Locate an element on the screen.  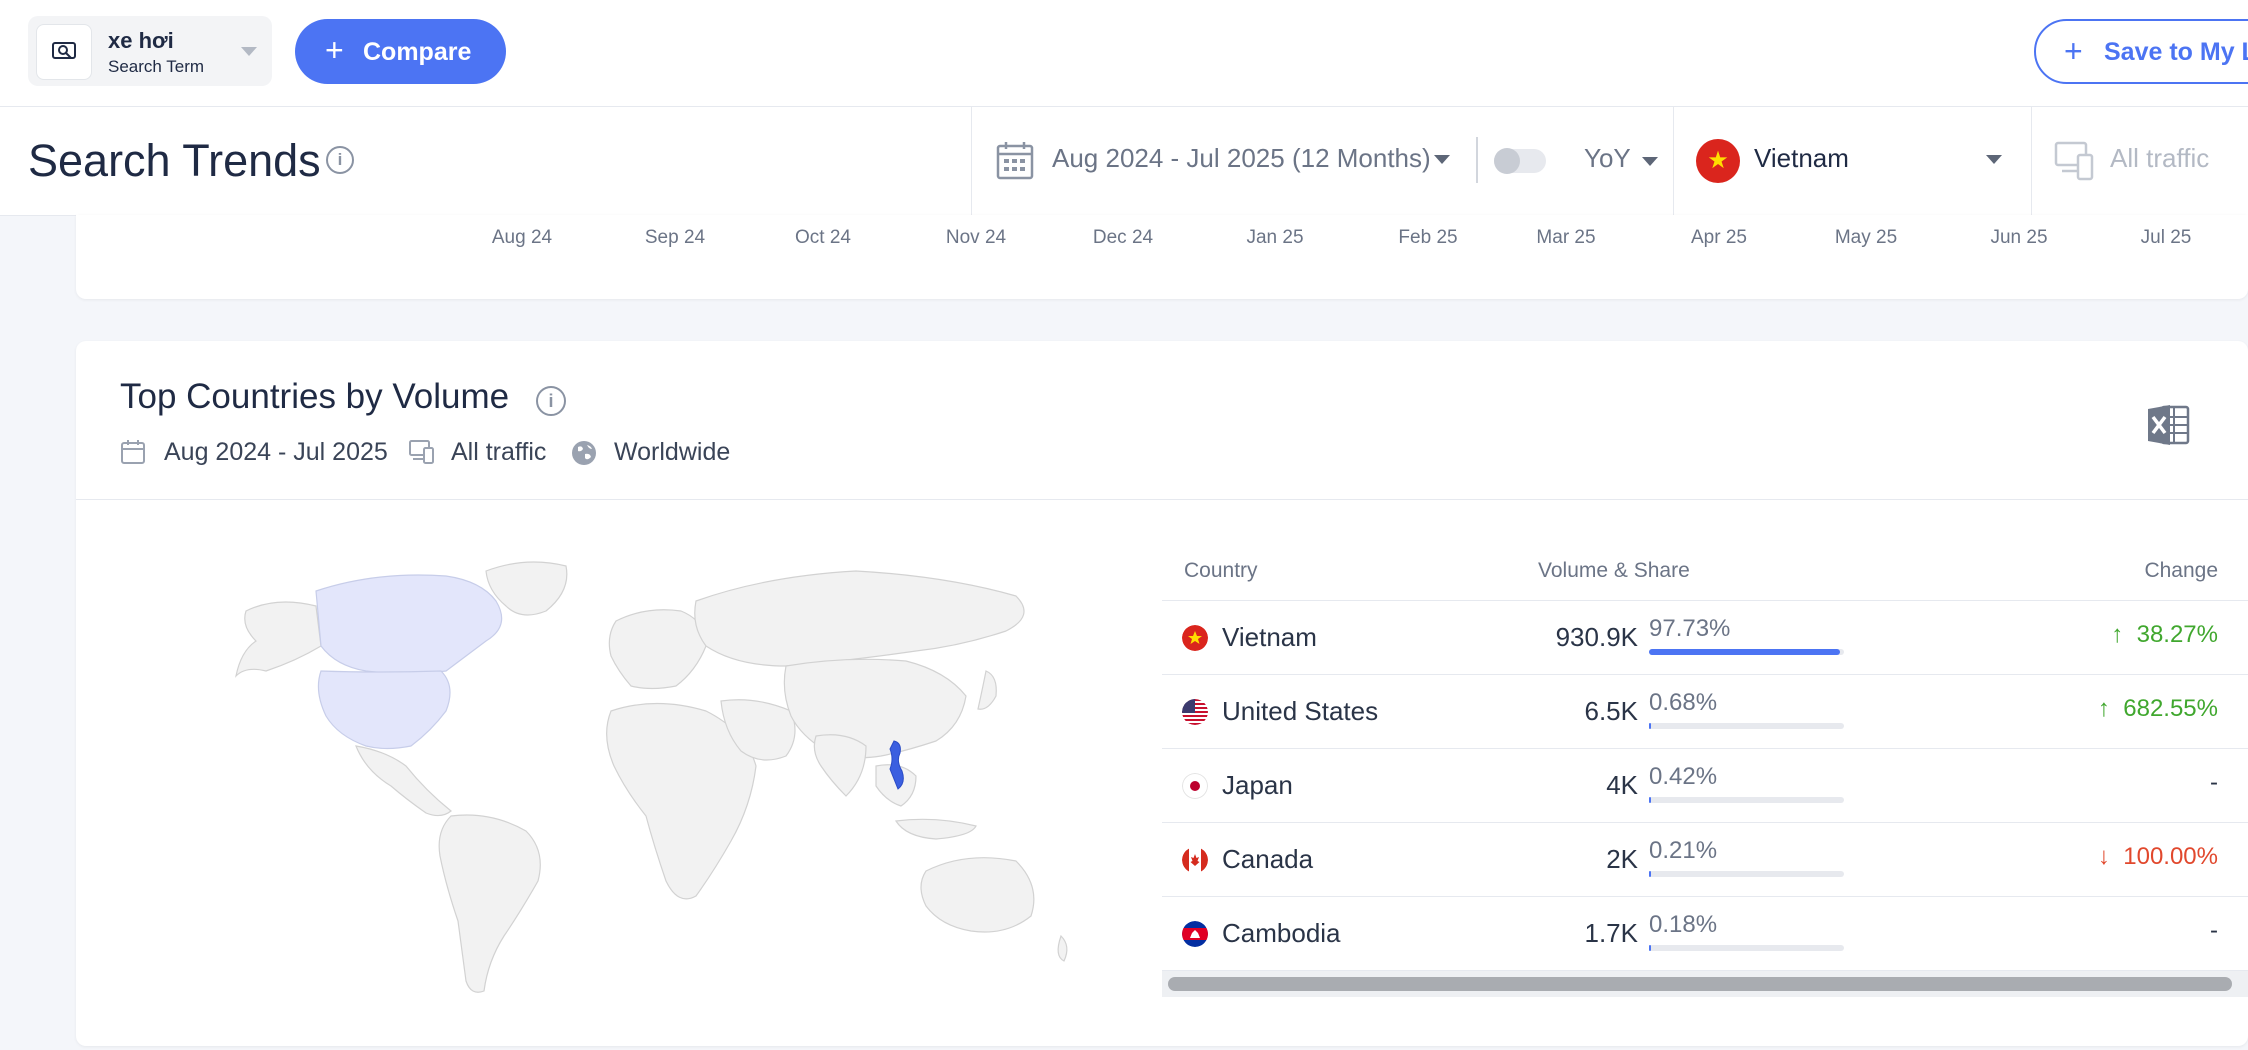
x-axis-tick: Aug 24 is located at coordinates (522, 237).